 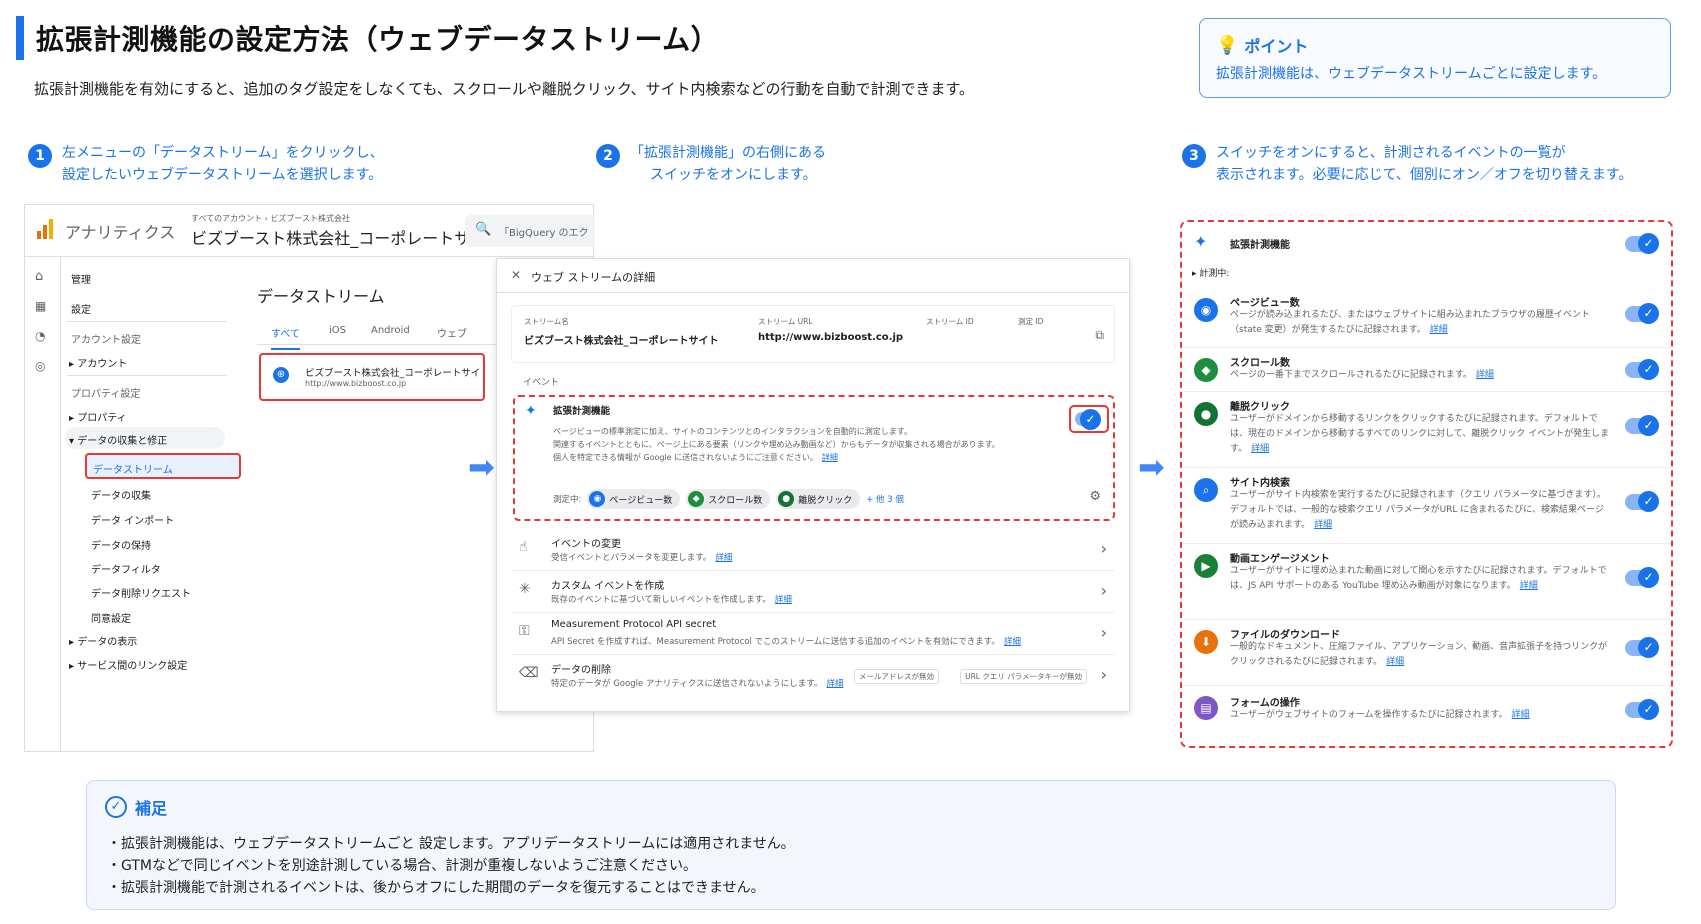 What do you see at coordinates (145, 438) in the screenshot?
I see `nav-data-collection: ▾ データの収集と修正` at bounding box center [145, 438].